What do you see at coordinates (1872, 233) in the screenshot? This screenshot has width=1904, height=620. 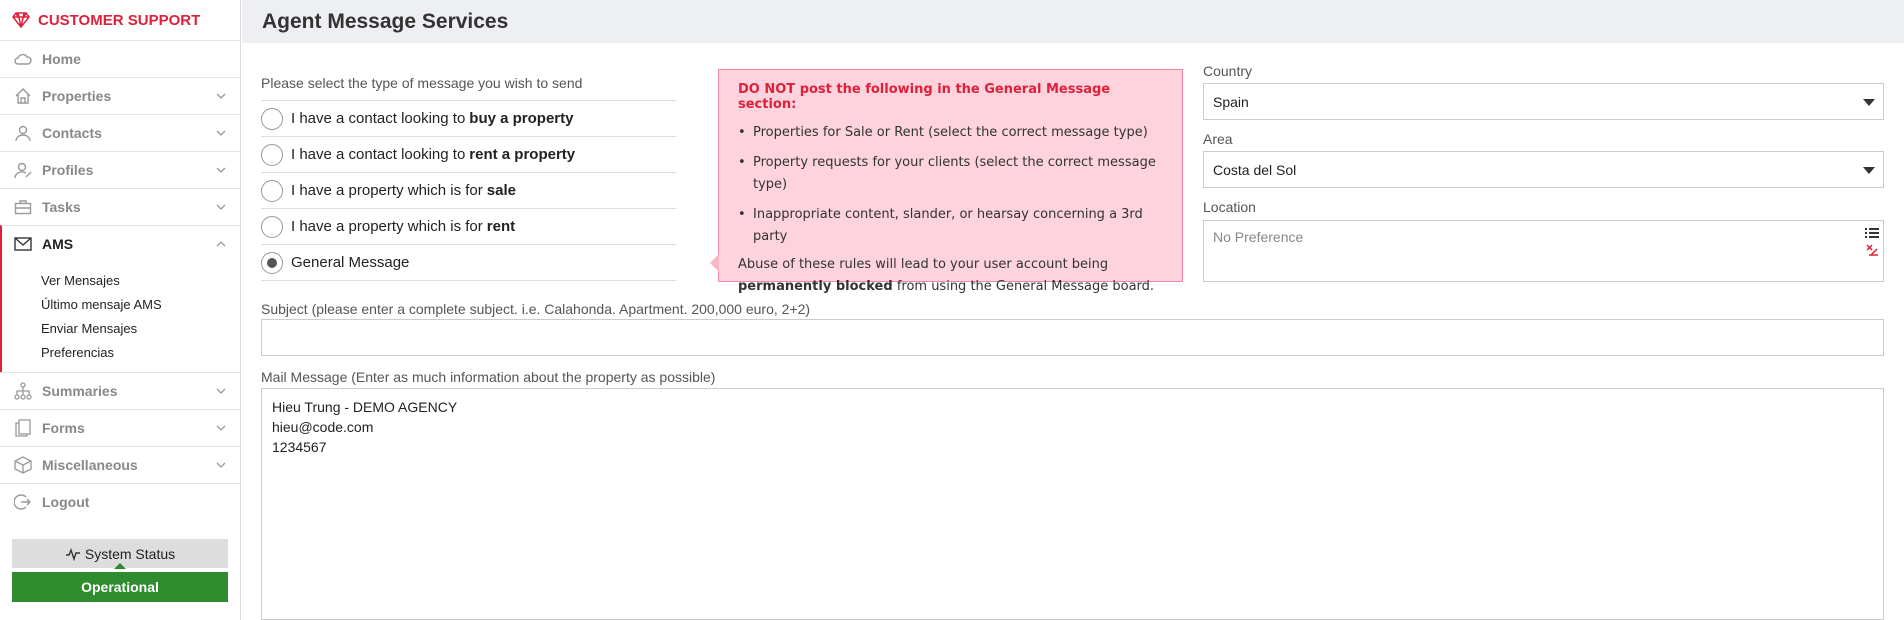 I see `list-icon` at bounding box center [1872, 233].